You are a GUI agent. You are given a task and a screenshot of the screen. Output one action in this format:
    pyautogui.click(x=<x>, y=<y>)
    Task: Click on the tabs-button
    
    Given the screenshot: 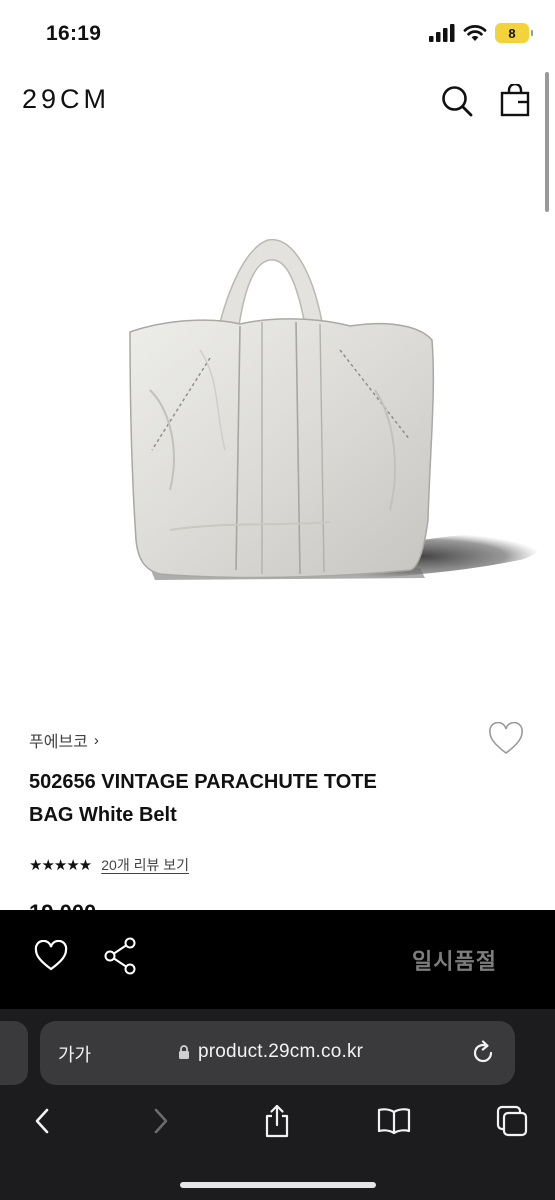 What is the action you would take?
    pyautogui.click(x=512, y=1121)
    